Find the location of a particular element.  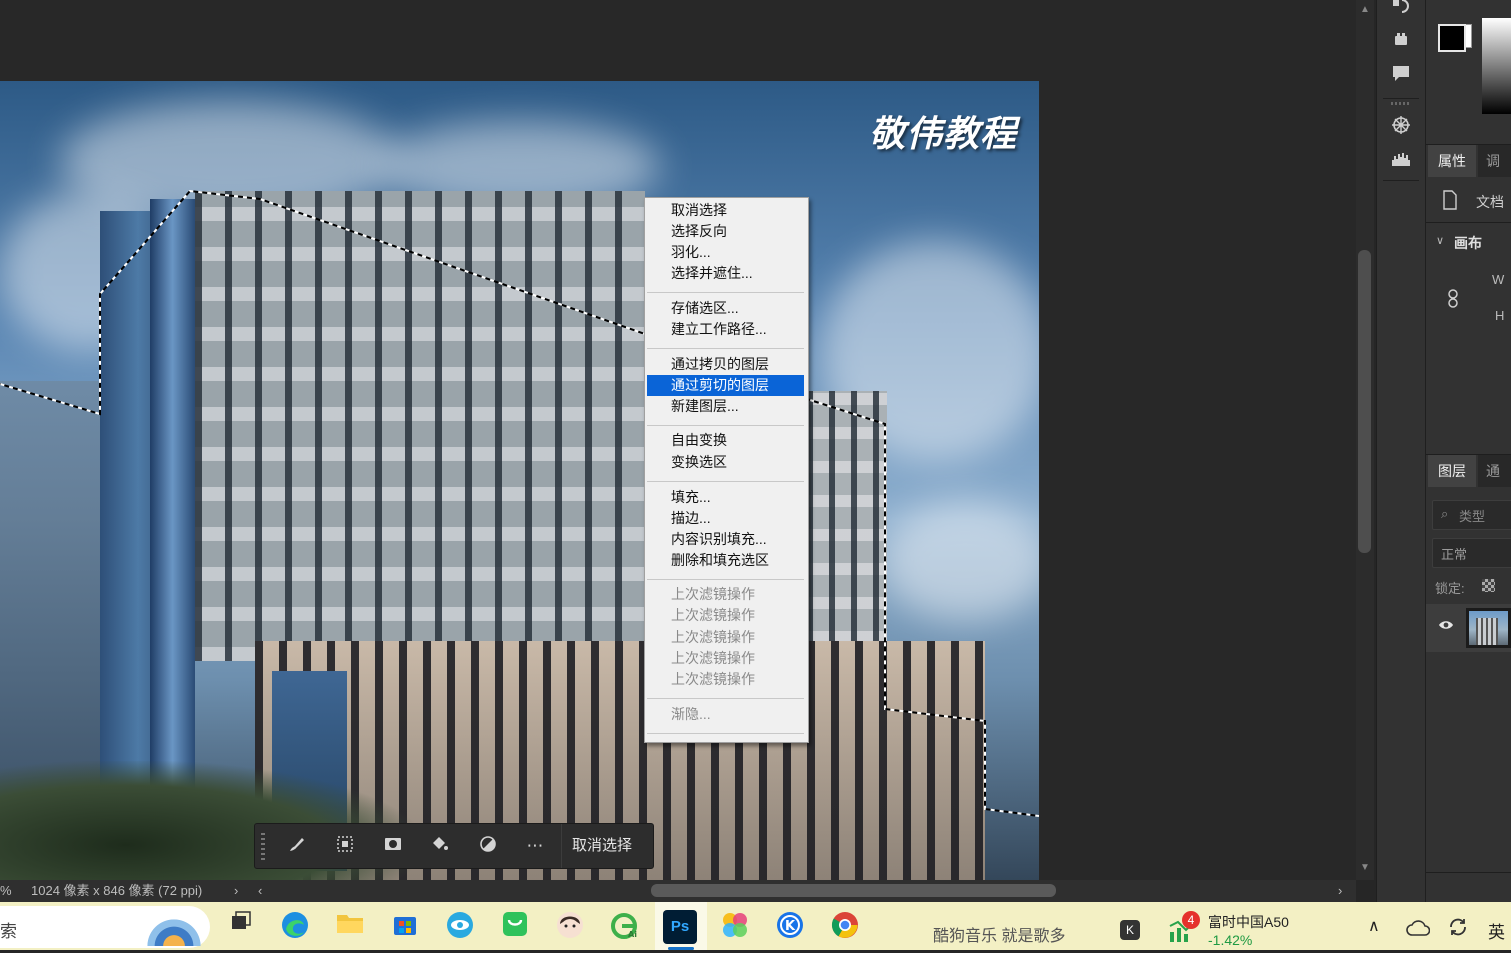

strip-grip is located at coordinates (1401, 103).